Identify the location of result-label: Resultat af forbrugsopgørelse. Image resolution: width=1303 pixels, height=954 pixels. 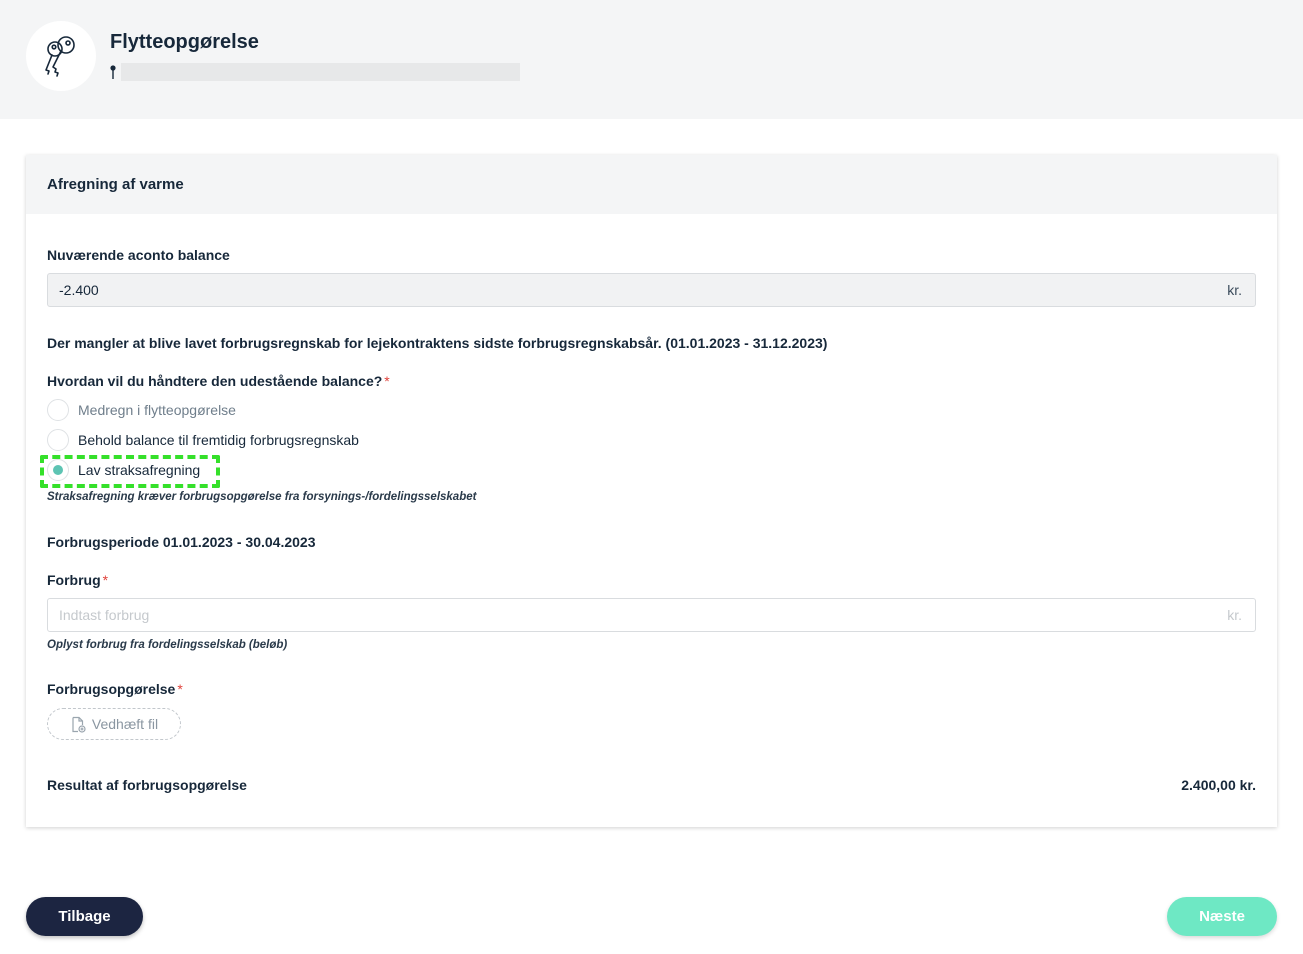
(147, 785).